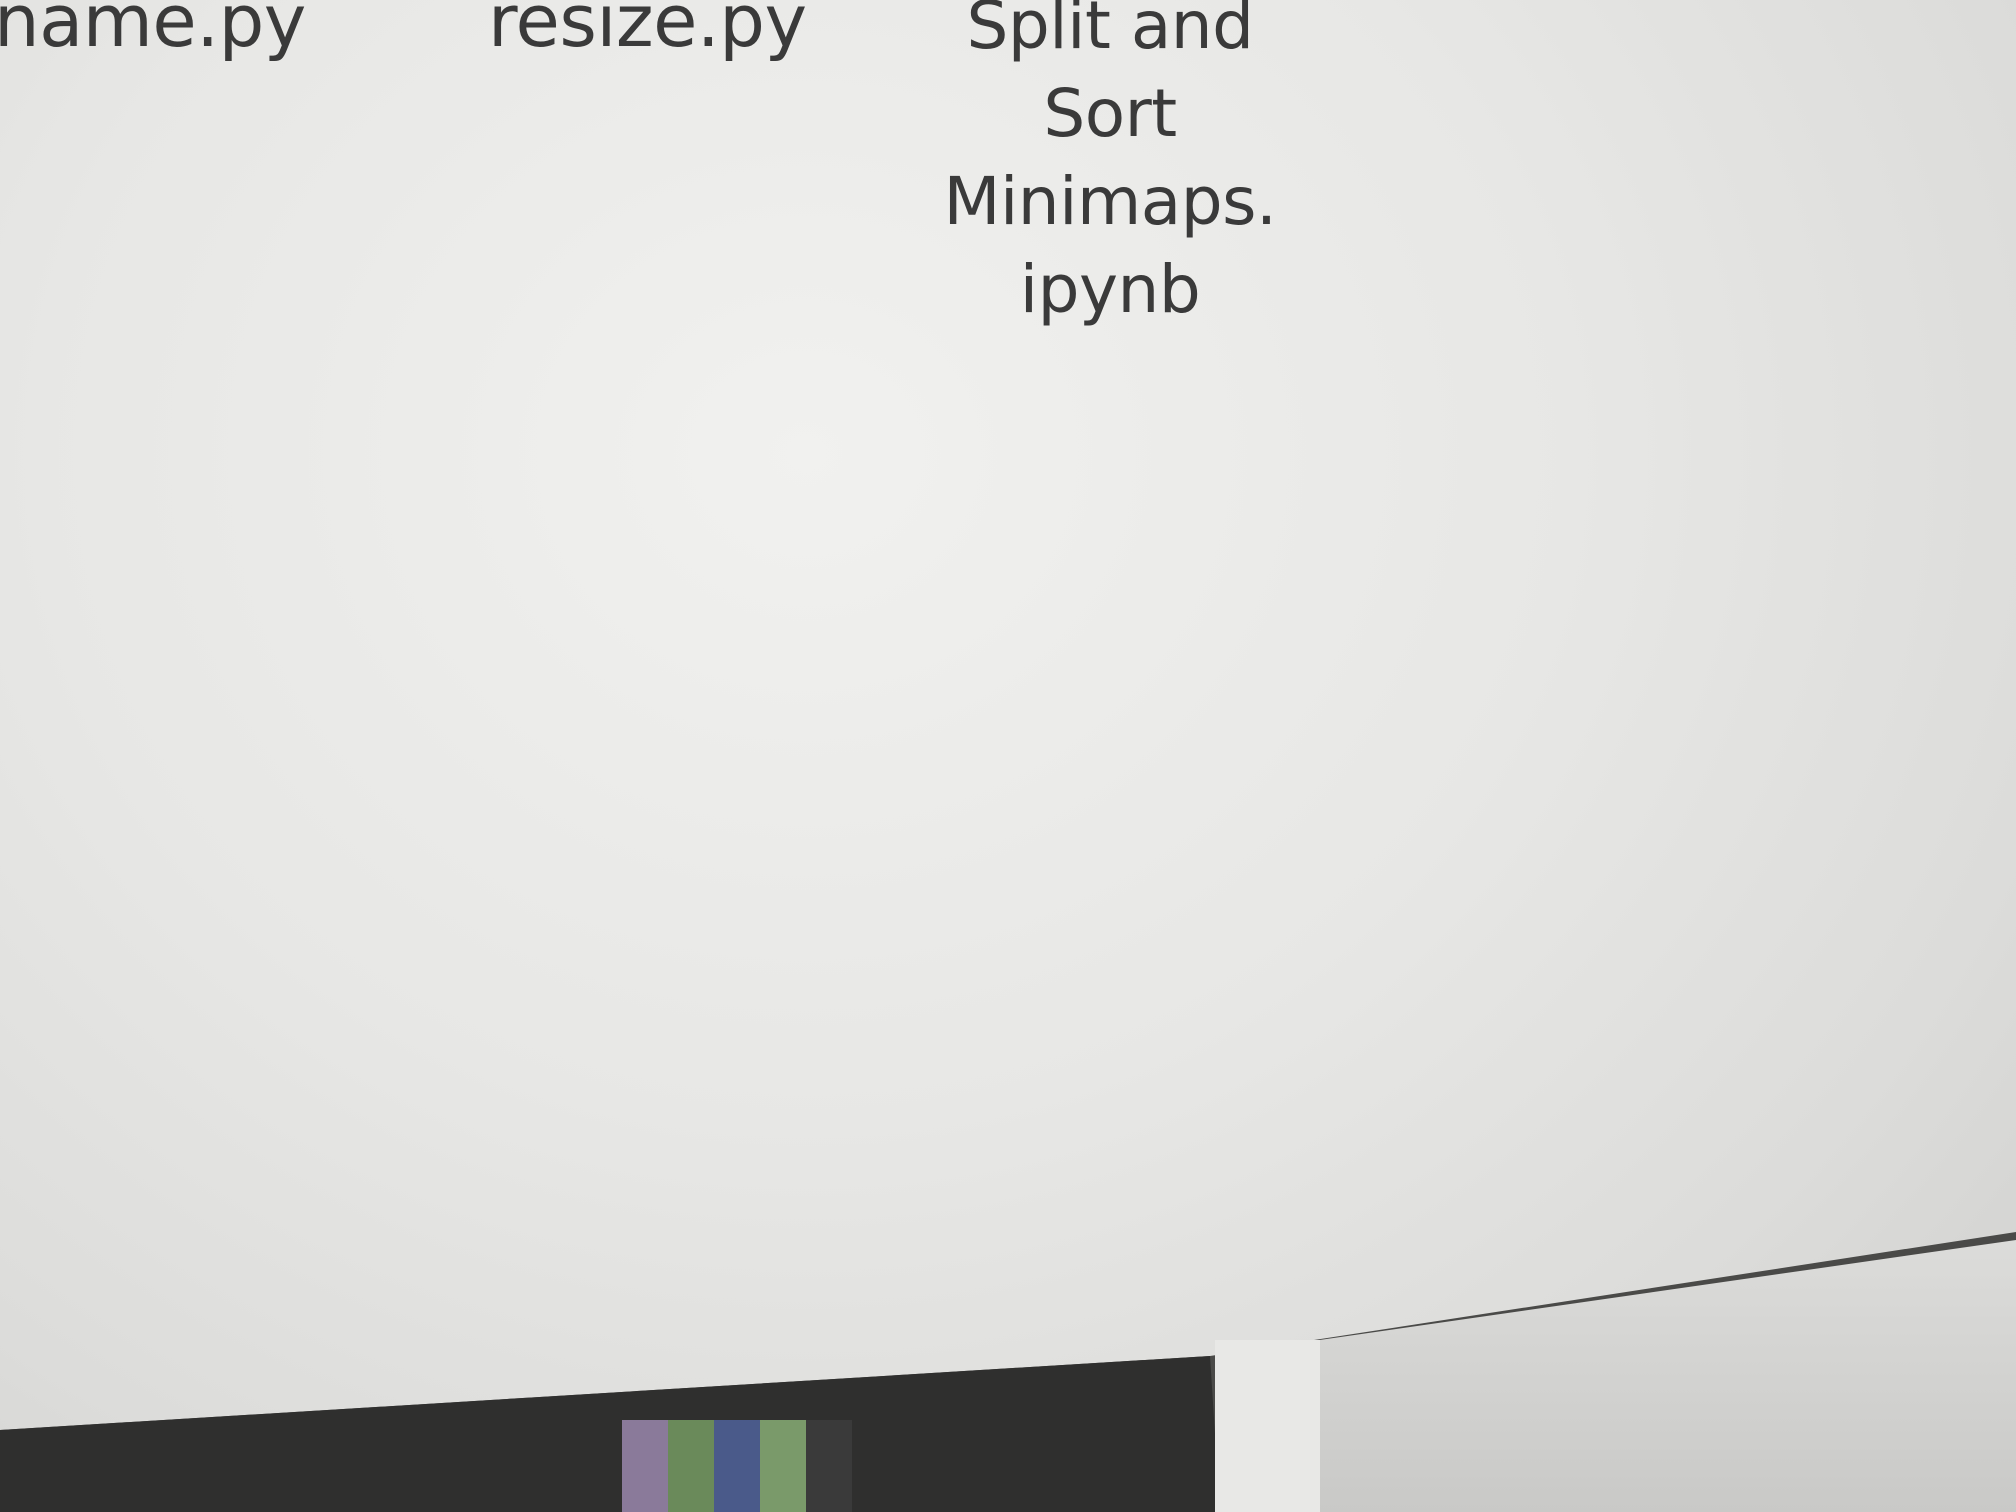 Image resolution: width=2016 pixels, height=1512 pixels. Describe the element at coordinates (1267, 1426) in the screenshot. I see `panel-divider-strip` at that location.